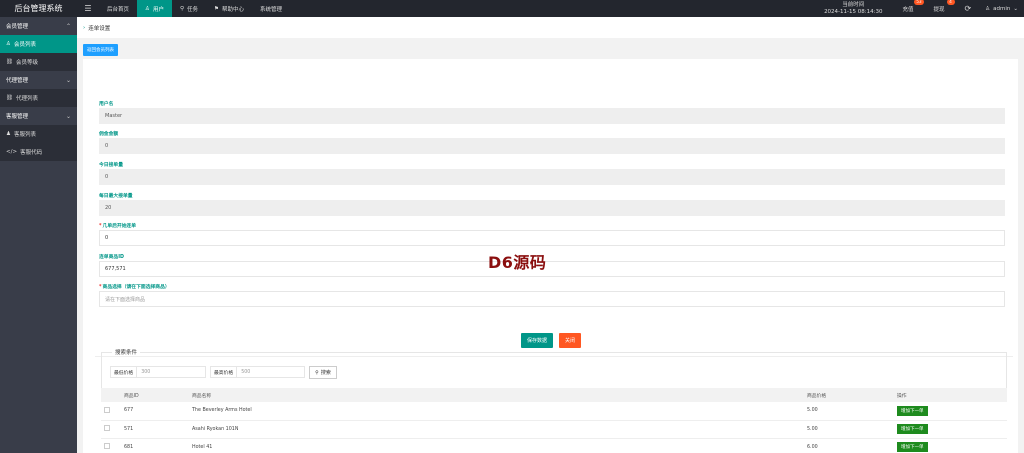  Describe the element at coordinates (550, 27) in the screenshot. I see `breadcrumb: › 连单设置` at that location.